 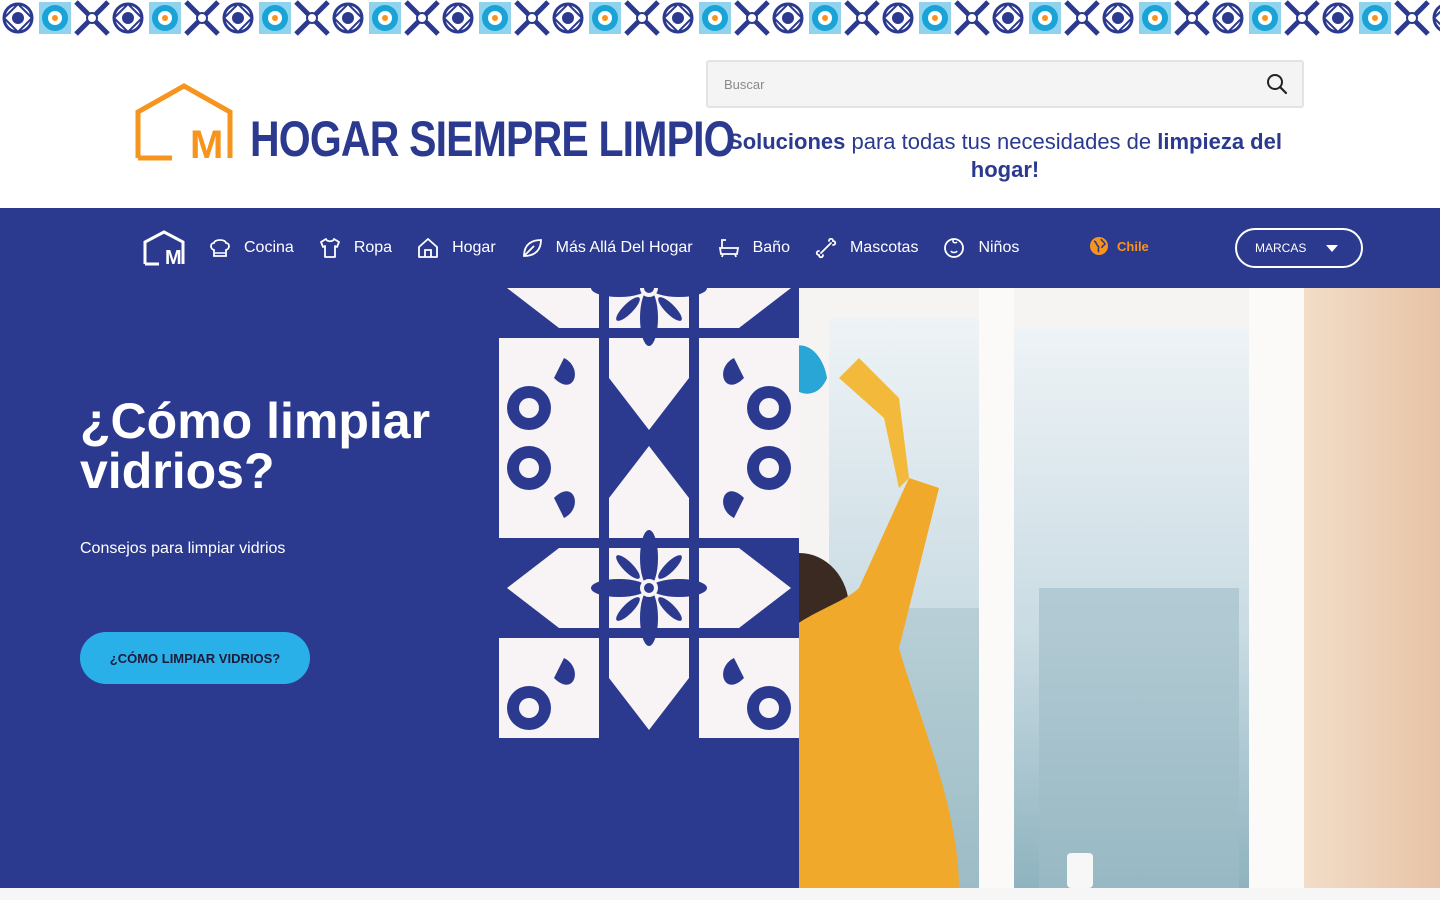 I want to click on brands-dropdown: MARCAS, so click(x=1299, y=248).